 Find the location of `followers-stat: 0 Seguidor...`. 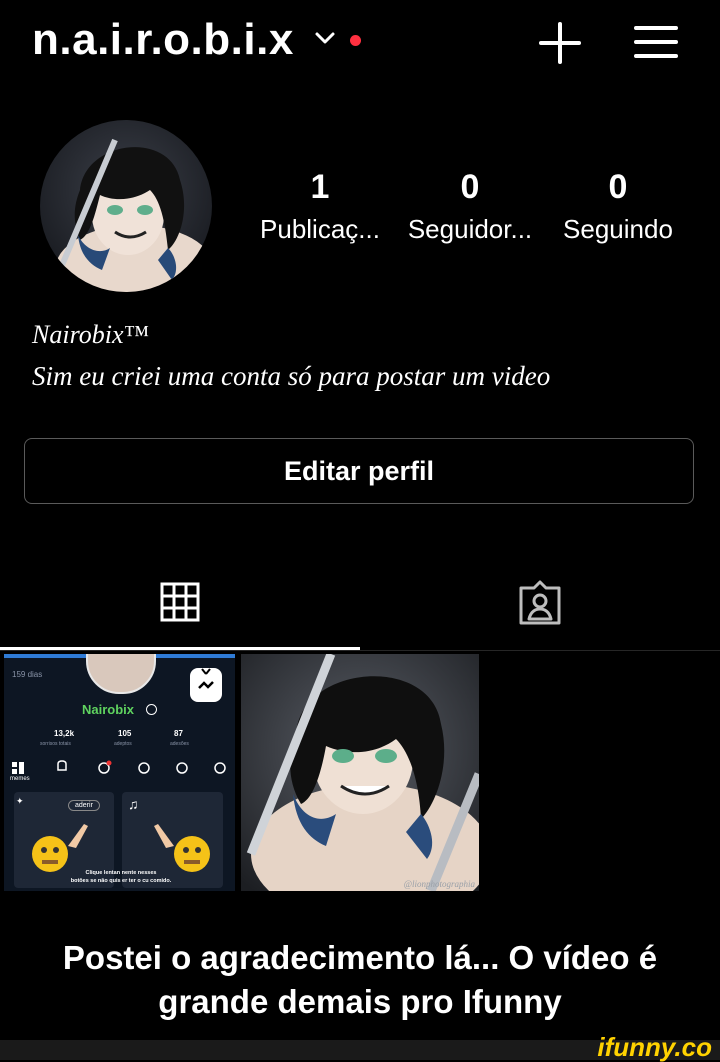

followers-stat: 0 Seguidor... is located at coordinates (470, 207).